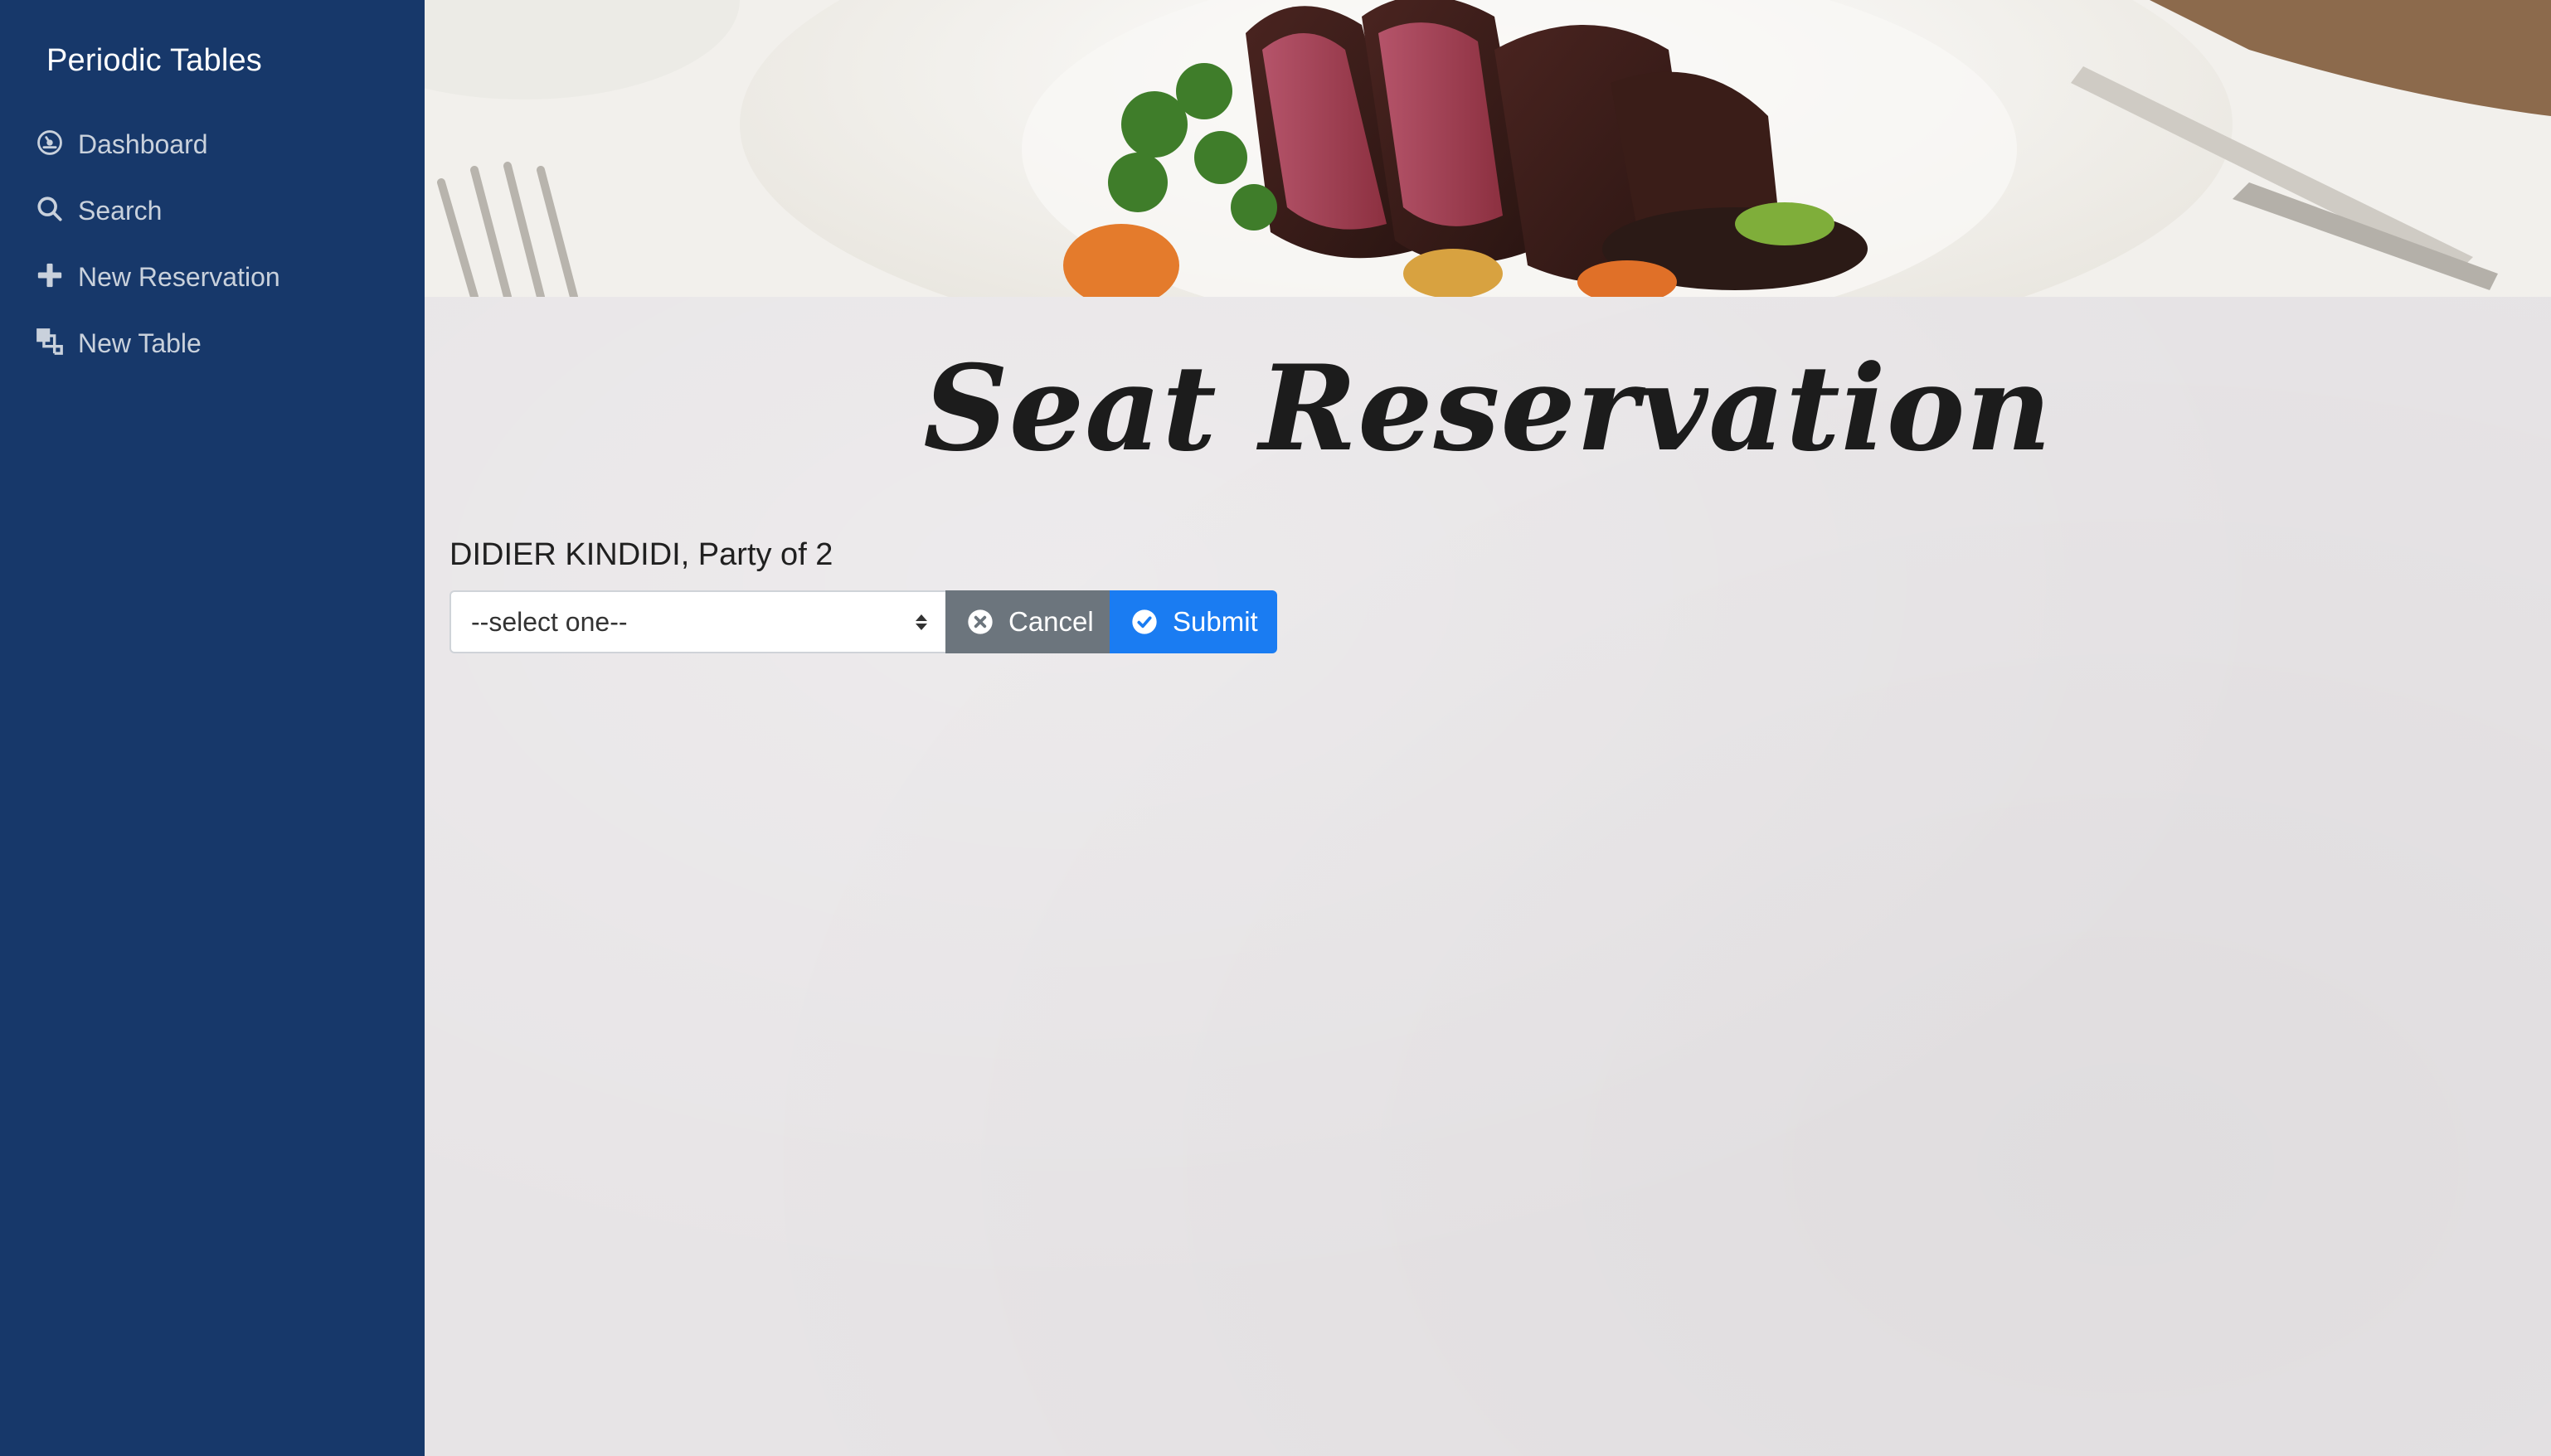 The image size is (2551, 1456). What do you see at coordinates (140, 343) in the screenshot?
I see `sidebar-item-label: New Table` at bounding box center [140, 343].